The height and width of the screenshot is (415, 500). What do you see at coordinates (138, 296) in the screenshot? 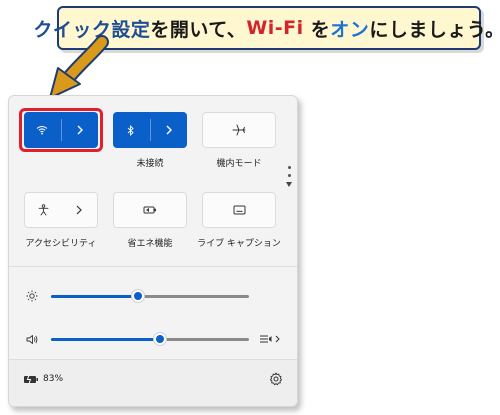
I see `brightness-slider-thumb` at bounding box center [138, 296].